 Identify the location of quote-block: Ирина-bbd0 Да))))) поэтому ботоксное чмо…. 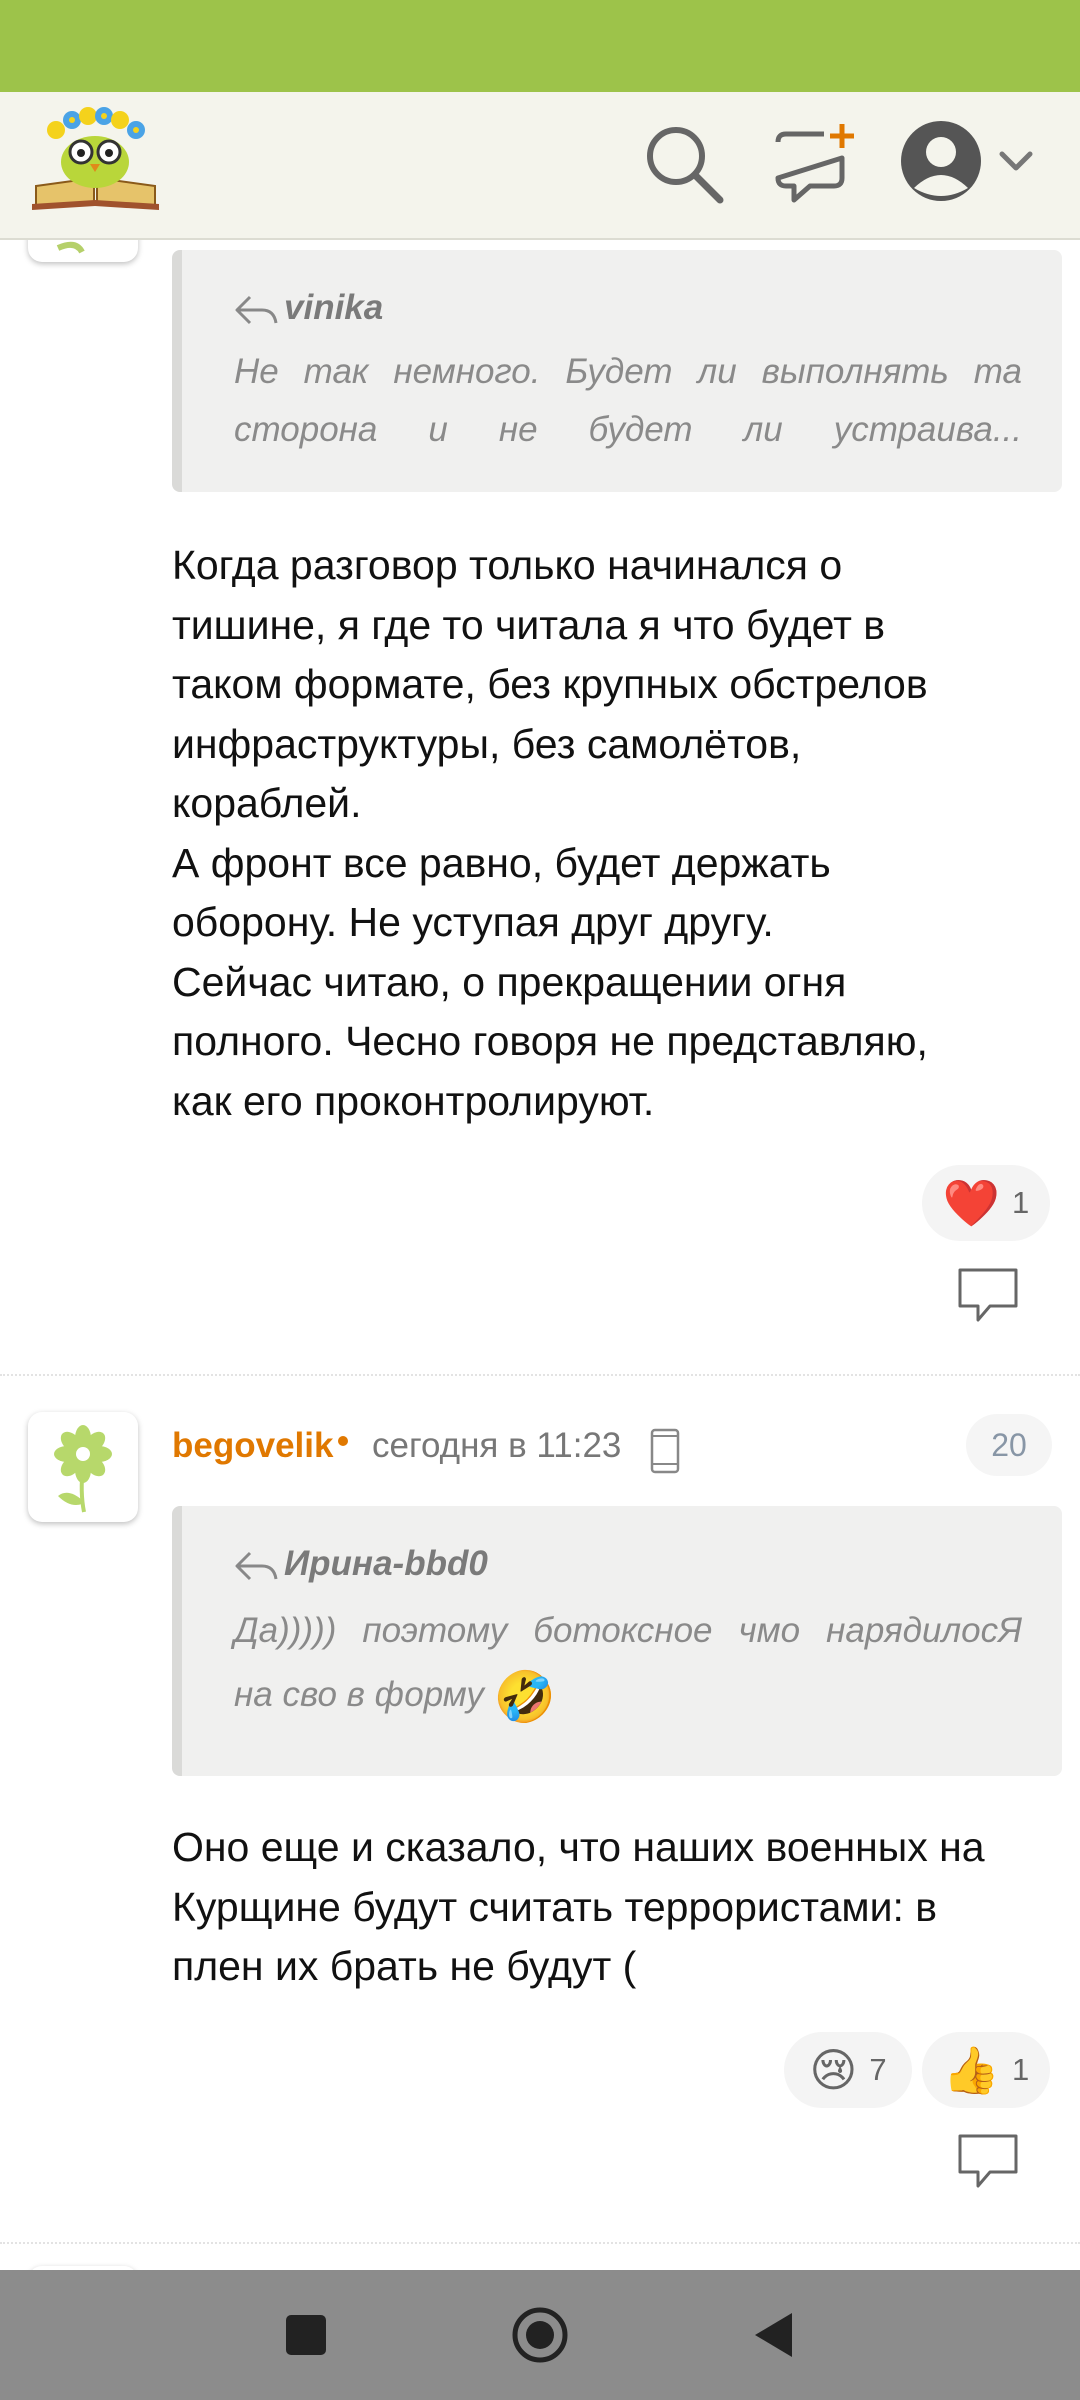
(617, 1641).